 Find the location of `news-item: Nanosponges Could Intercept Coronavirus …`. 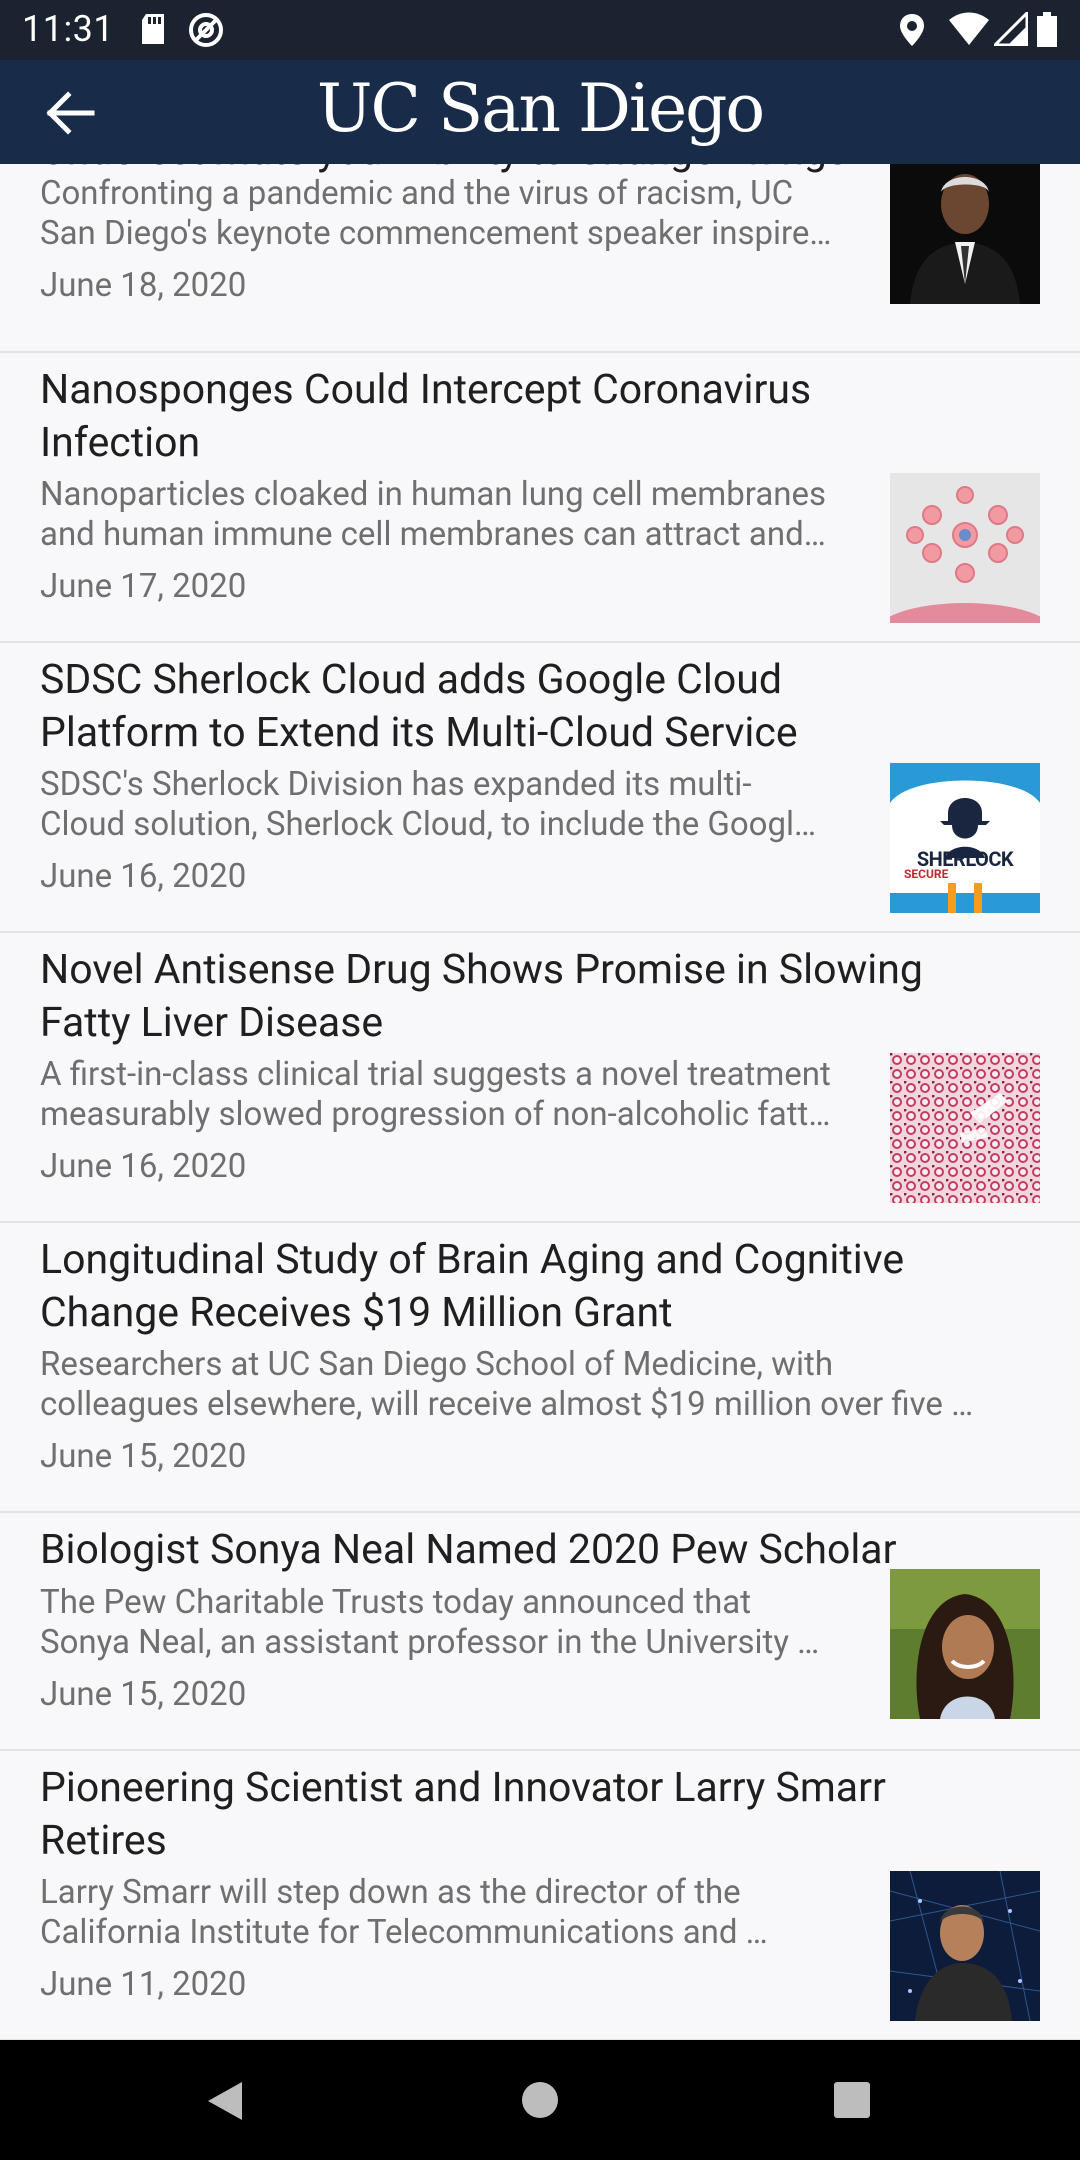

news-item: Nanosponges Could Intercept Coronavirus … is located at coordinates (540, 498).